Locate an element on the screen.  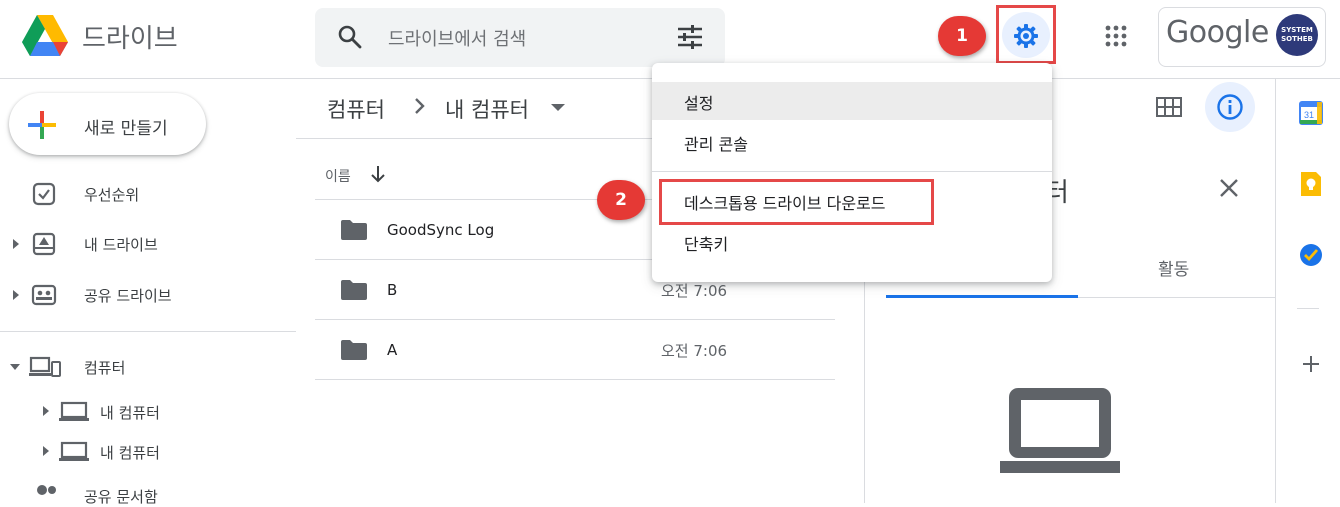
chevron-right-icon is located at coordinates (420, 106).